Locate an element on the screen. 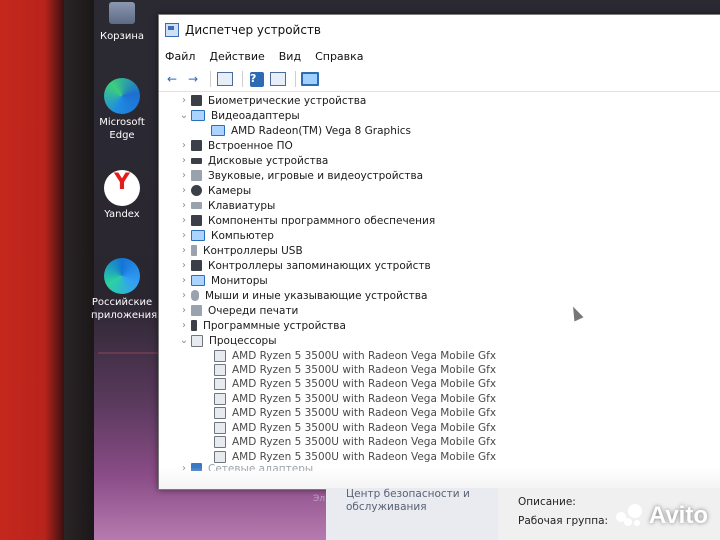  tree-item-monitors: › Мониторы is located at coordinates (222, 280).